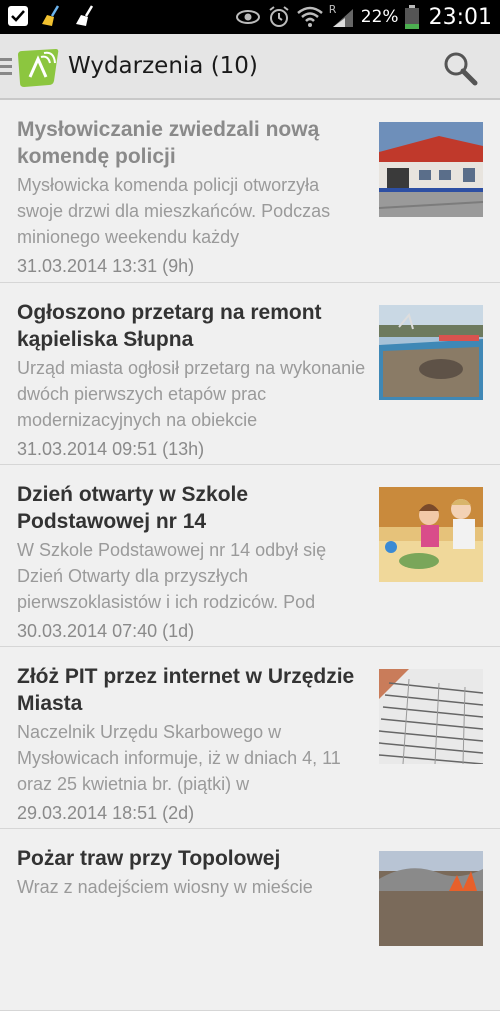 Image resolution: width=500 pixels, height=1011 pixels. What do you see at coordinates (460, 68) in the screenshot?
I see `search-icon` at bounding box center [460, 68].